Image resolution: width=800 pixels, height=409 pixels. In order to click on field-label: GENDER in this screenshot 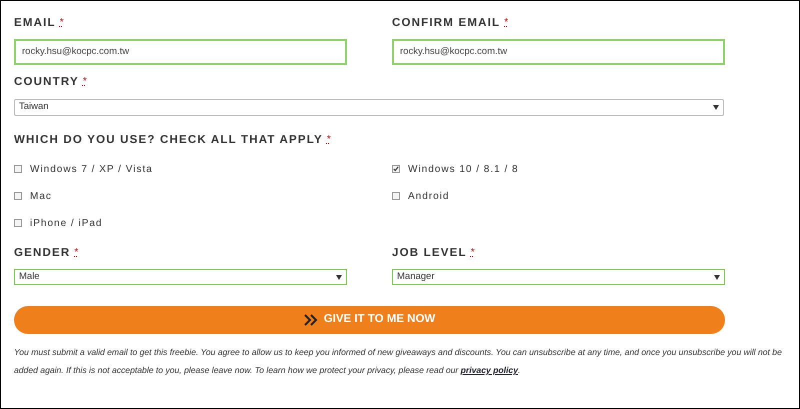, I will do `click(42, 253)`.